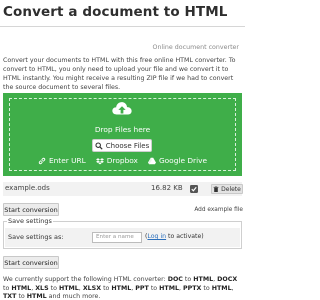 This screenshot has height=300, width=320. I want to click on page-title: Convert a document to HTML, so click(115, 12).